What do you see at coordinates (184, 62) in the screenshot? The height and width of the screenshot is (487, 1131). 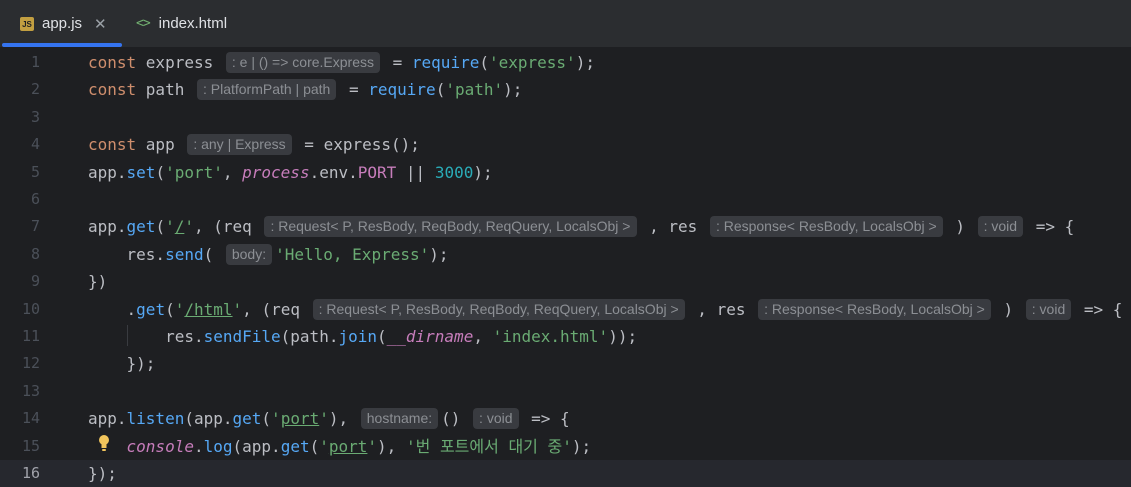 I see `code-token: express` at bounding box center [184, 62].